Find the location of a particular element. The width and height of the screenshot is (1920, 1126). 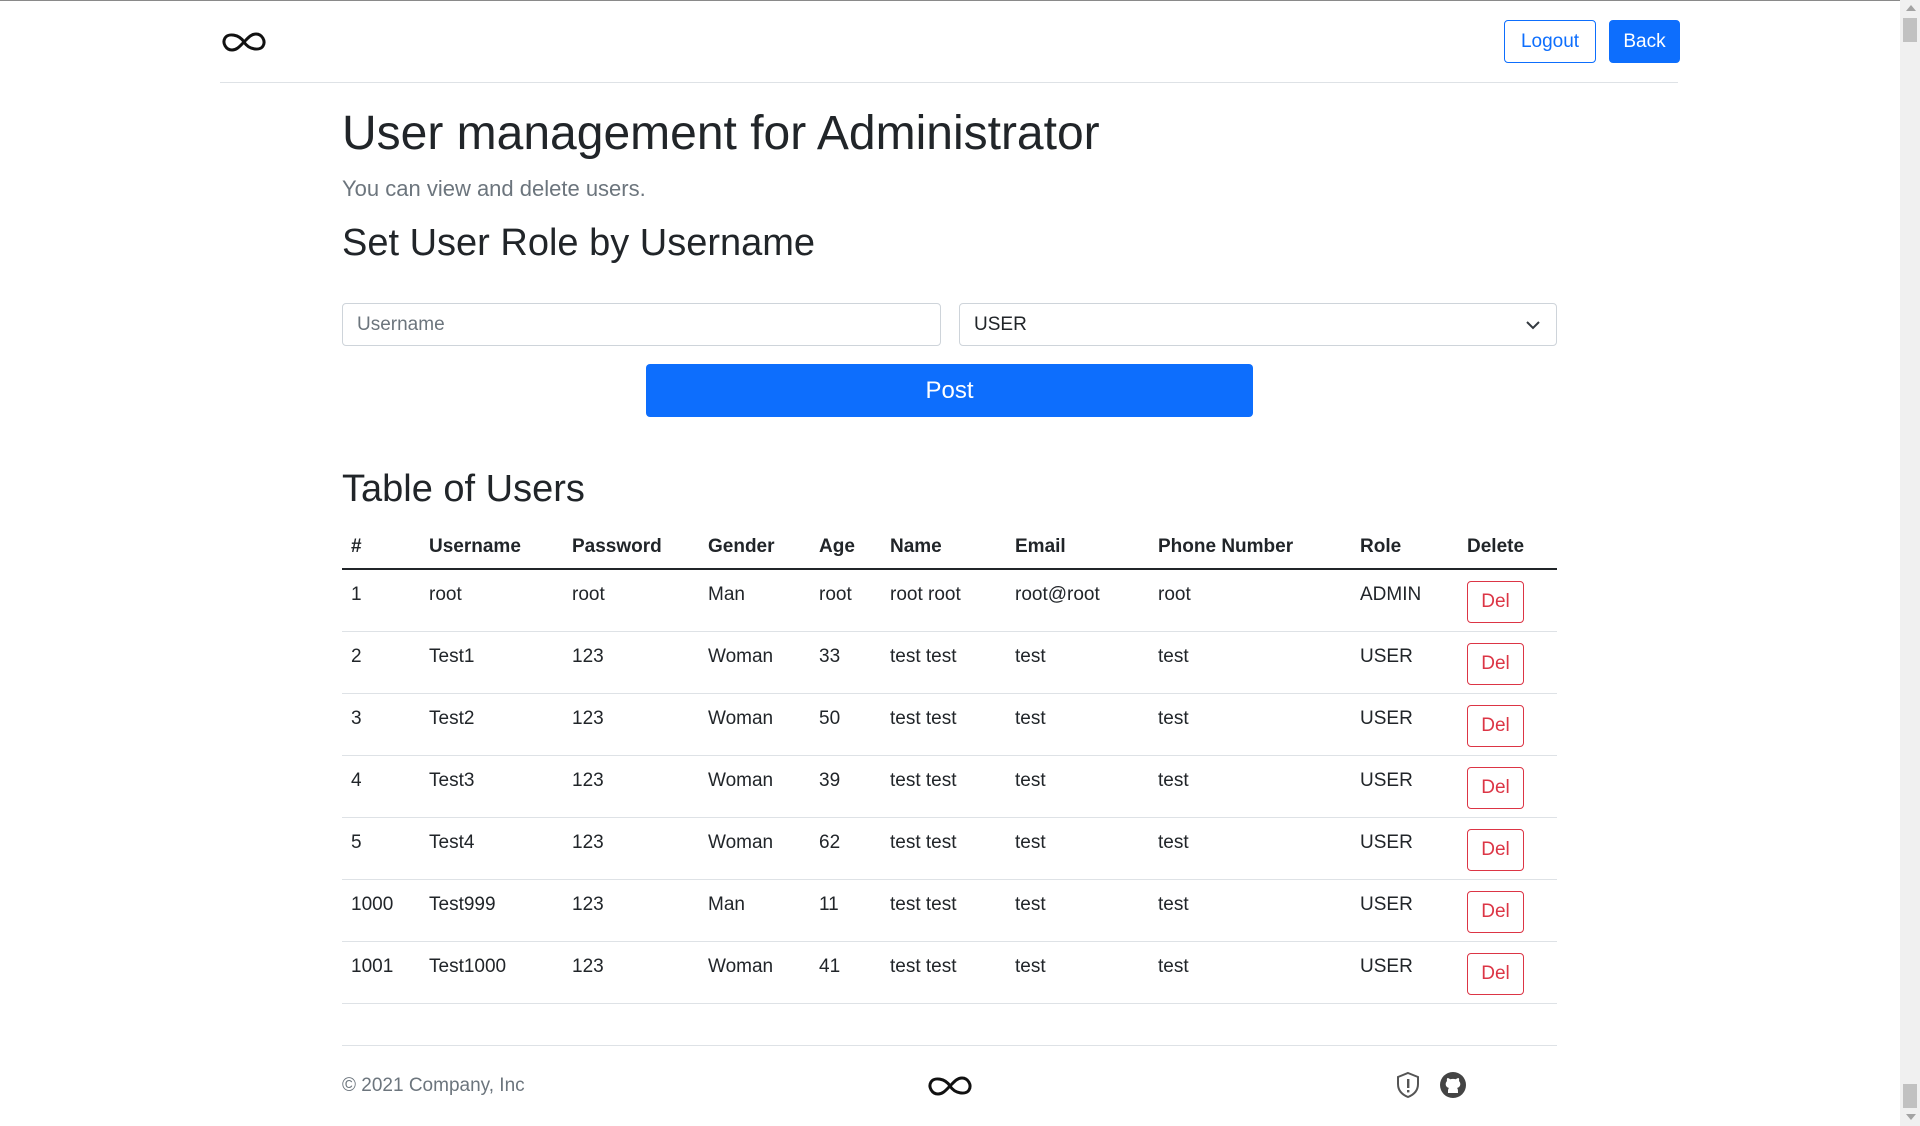

cell-id: 1000 is located at coordinates (381, 910).